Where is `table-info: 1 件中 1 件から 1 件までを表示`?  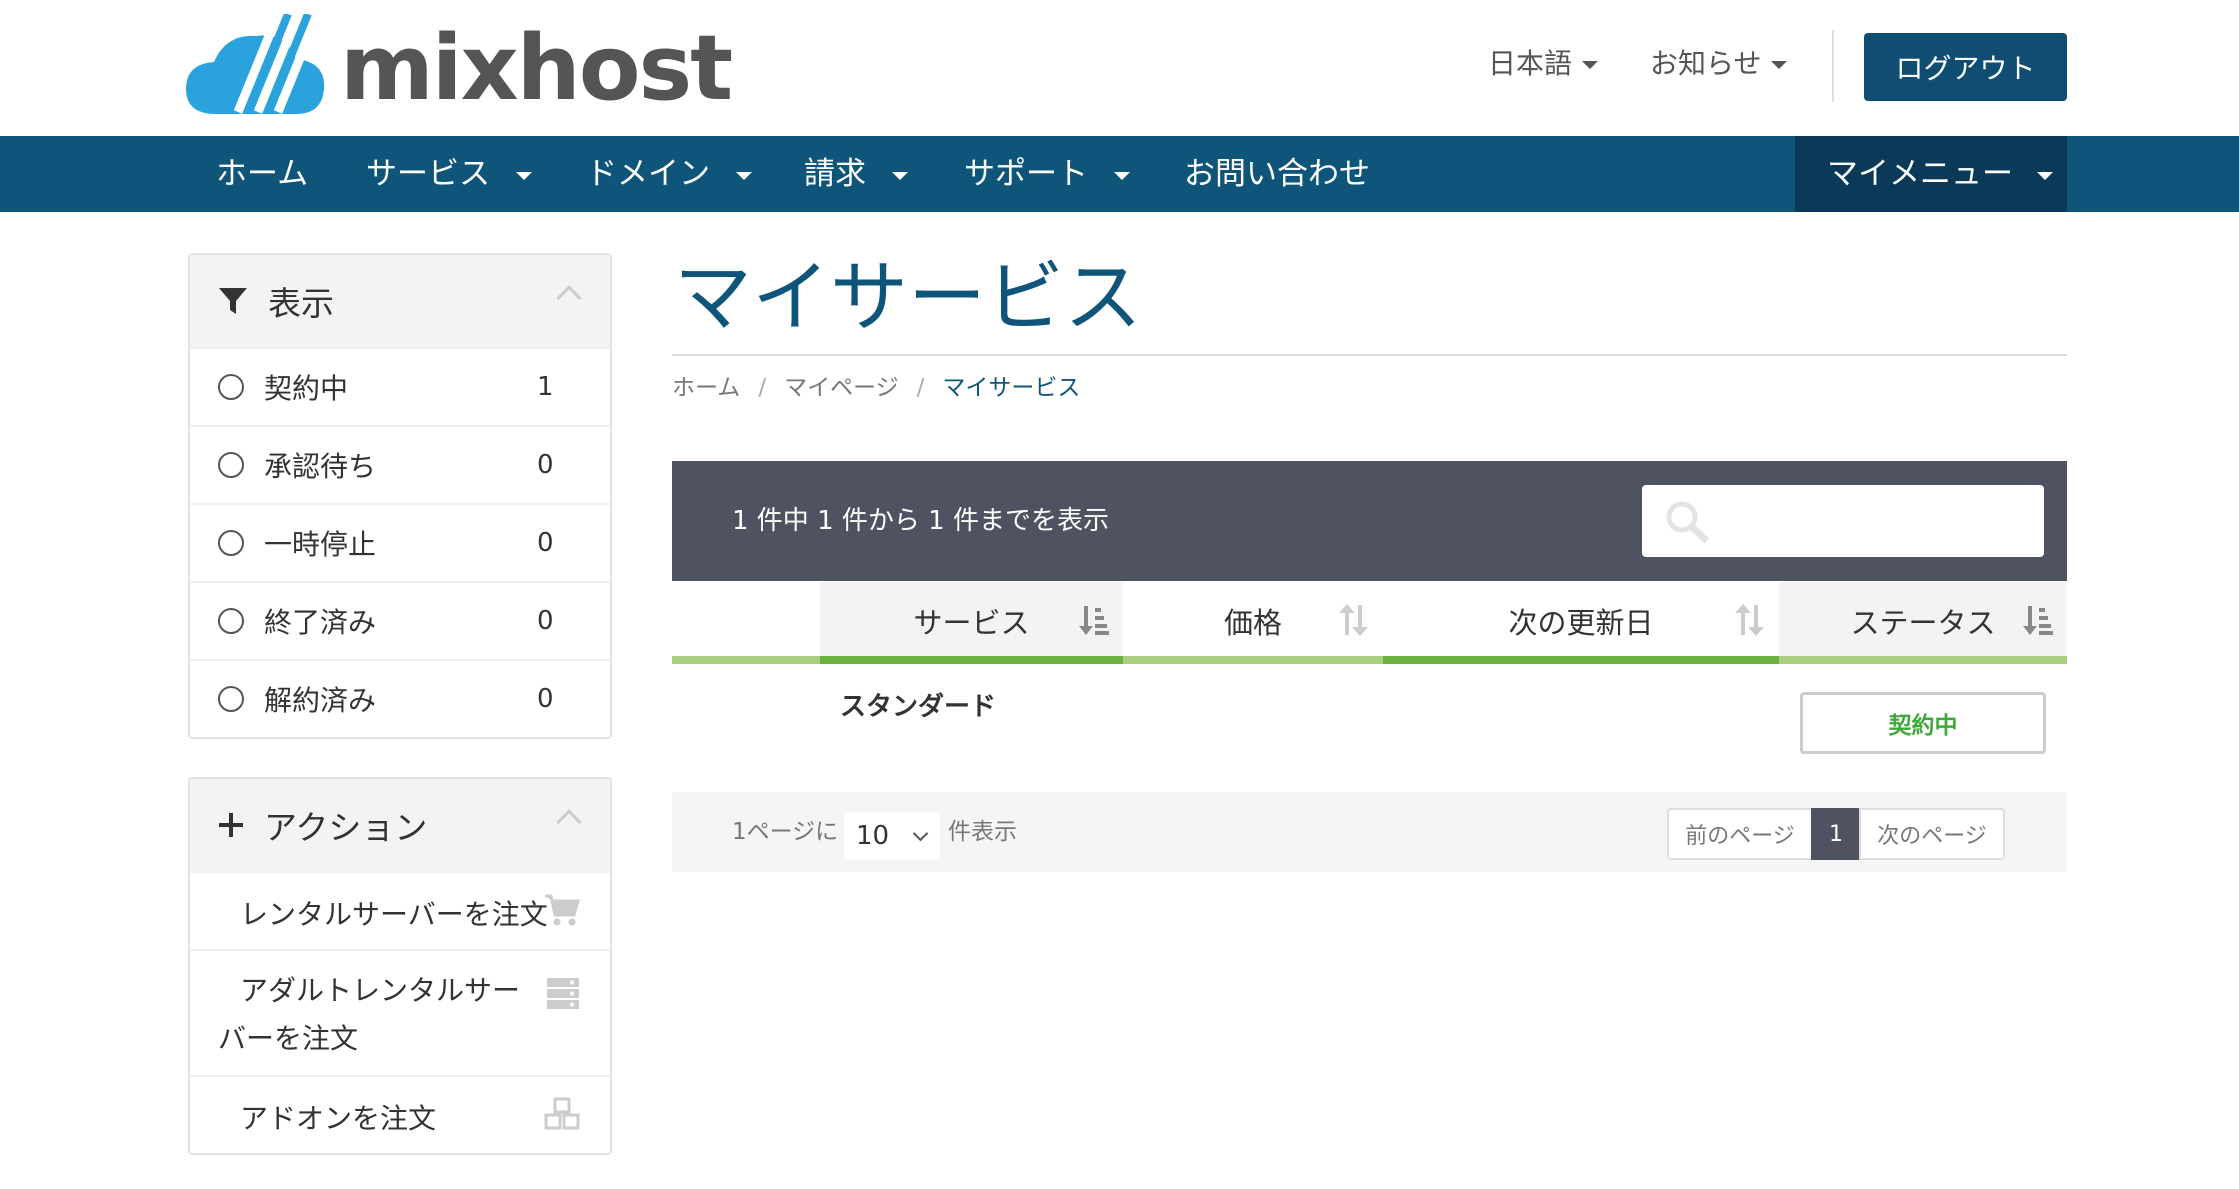
table-info: 1 件中 1 件から 1 件までを表示 is located at coordinates (920, 521).